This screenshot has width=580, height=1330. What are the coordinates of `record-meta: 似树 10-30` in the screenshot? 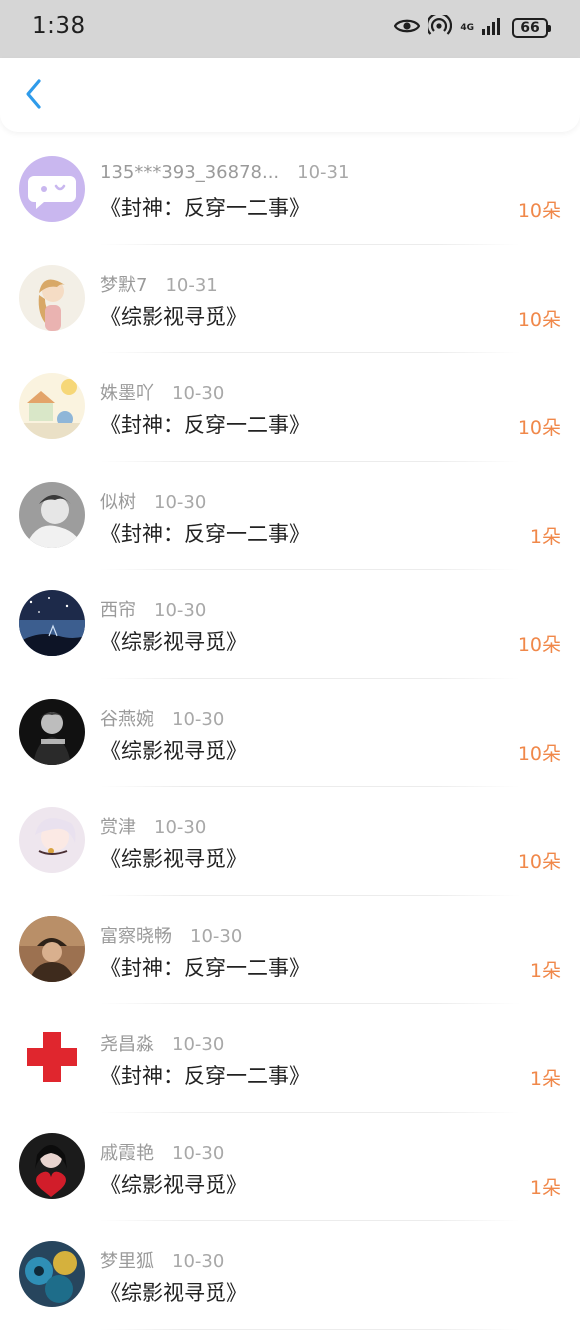 It's located at (153, 501).